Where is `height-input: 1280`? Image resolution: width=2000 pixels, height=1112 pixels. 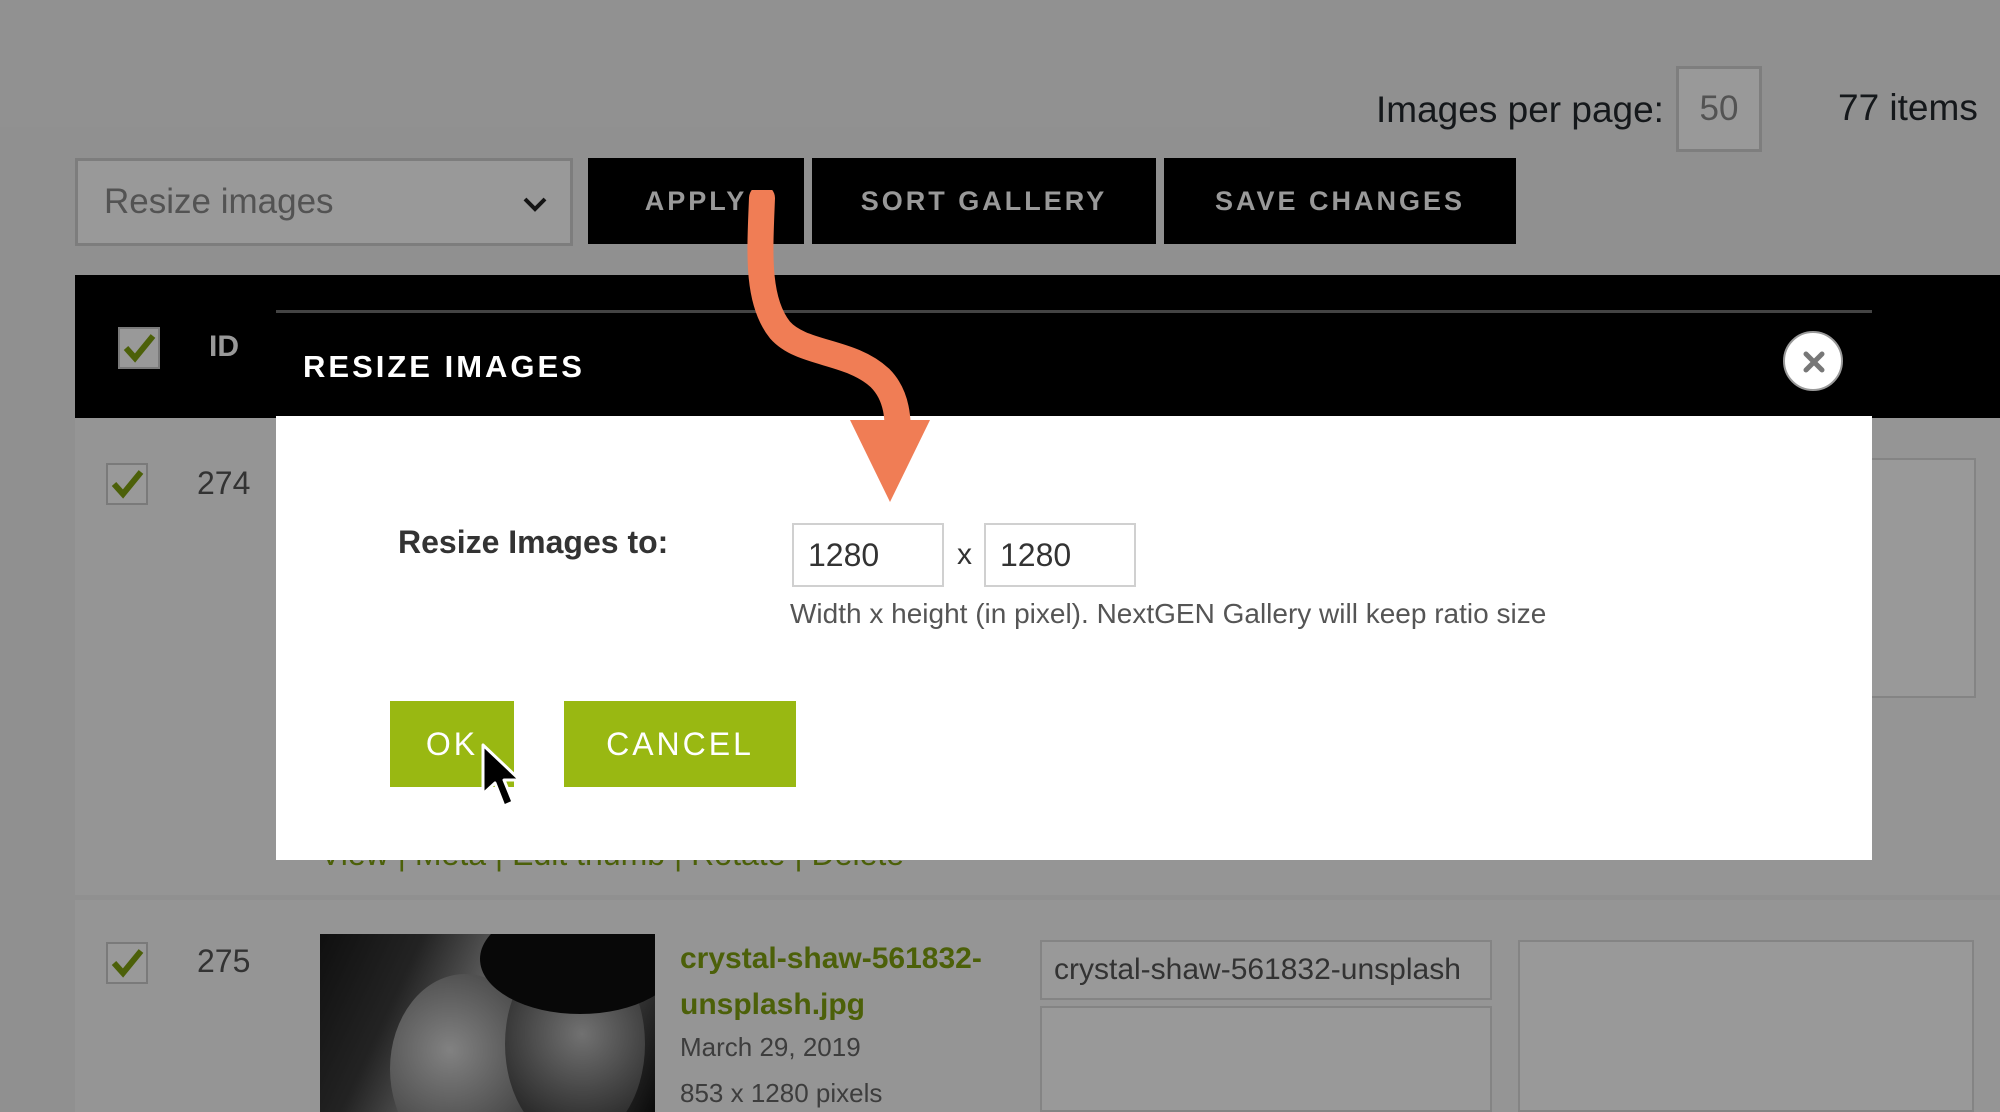 height-input: 1280 is located at coordinates (1060, 555).